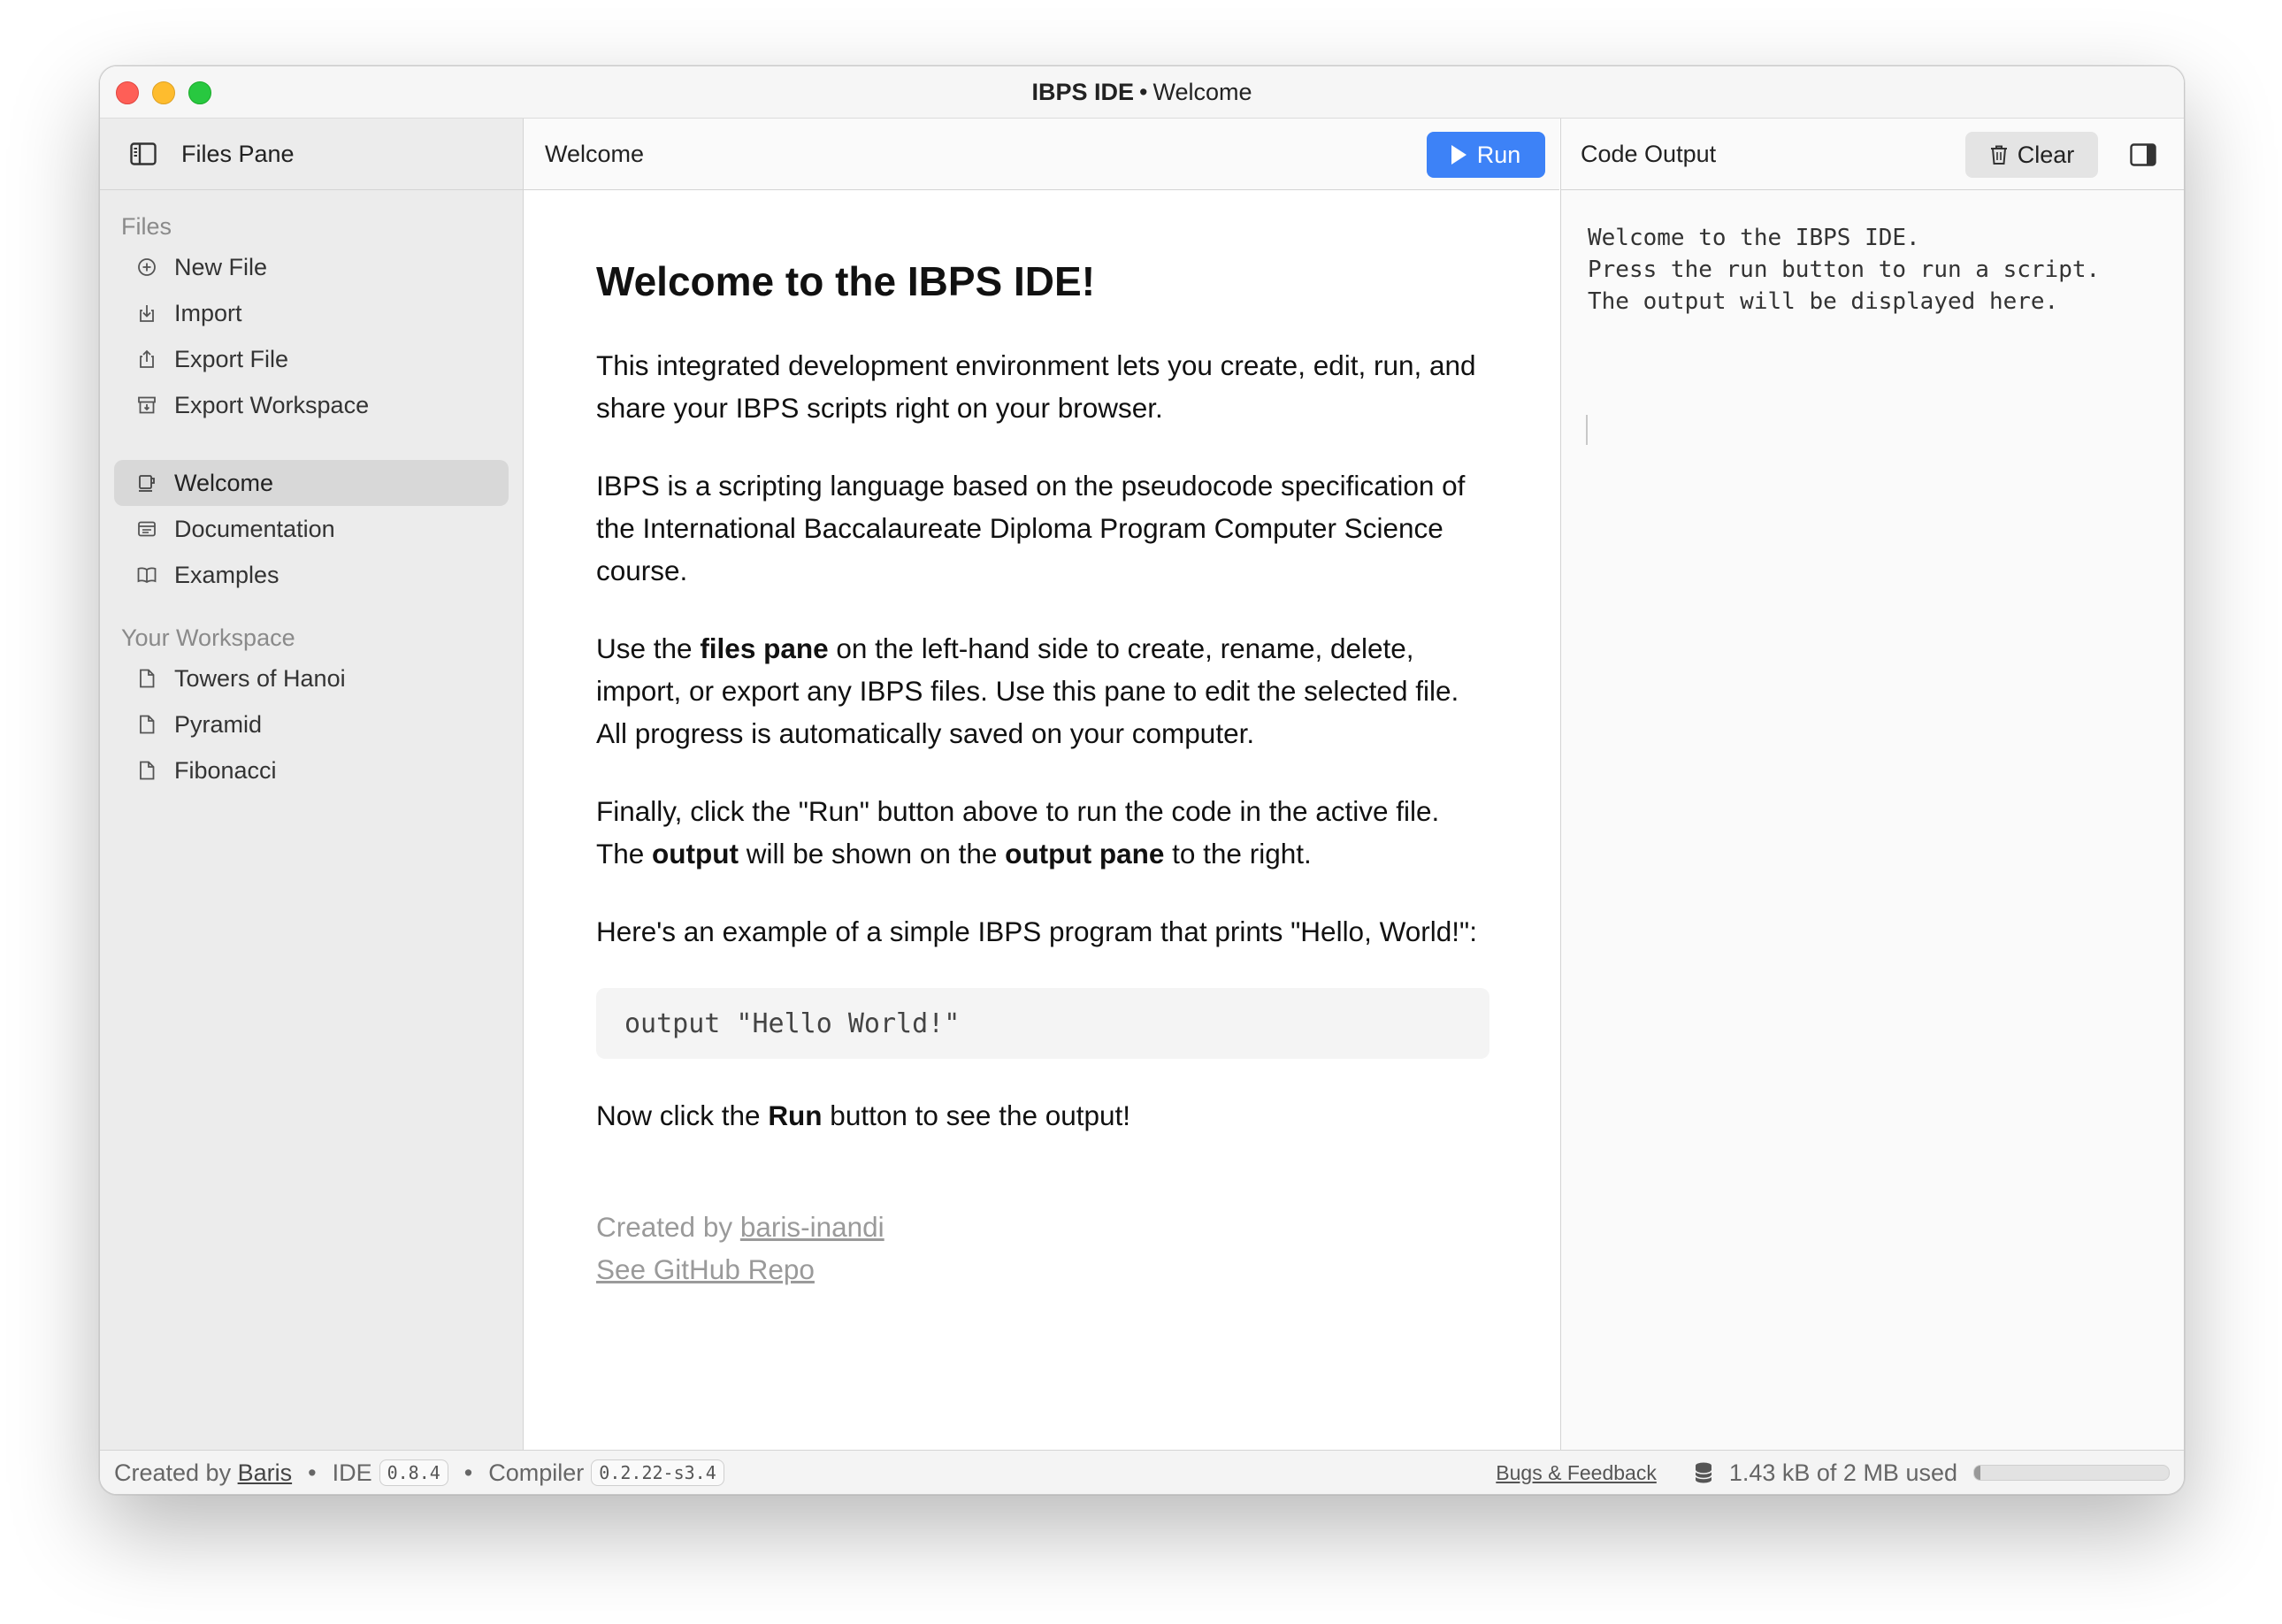  I want to click on window-controls, so click(163, 92).